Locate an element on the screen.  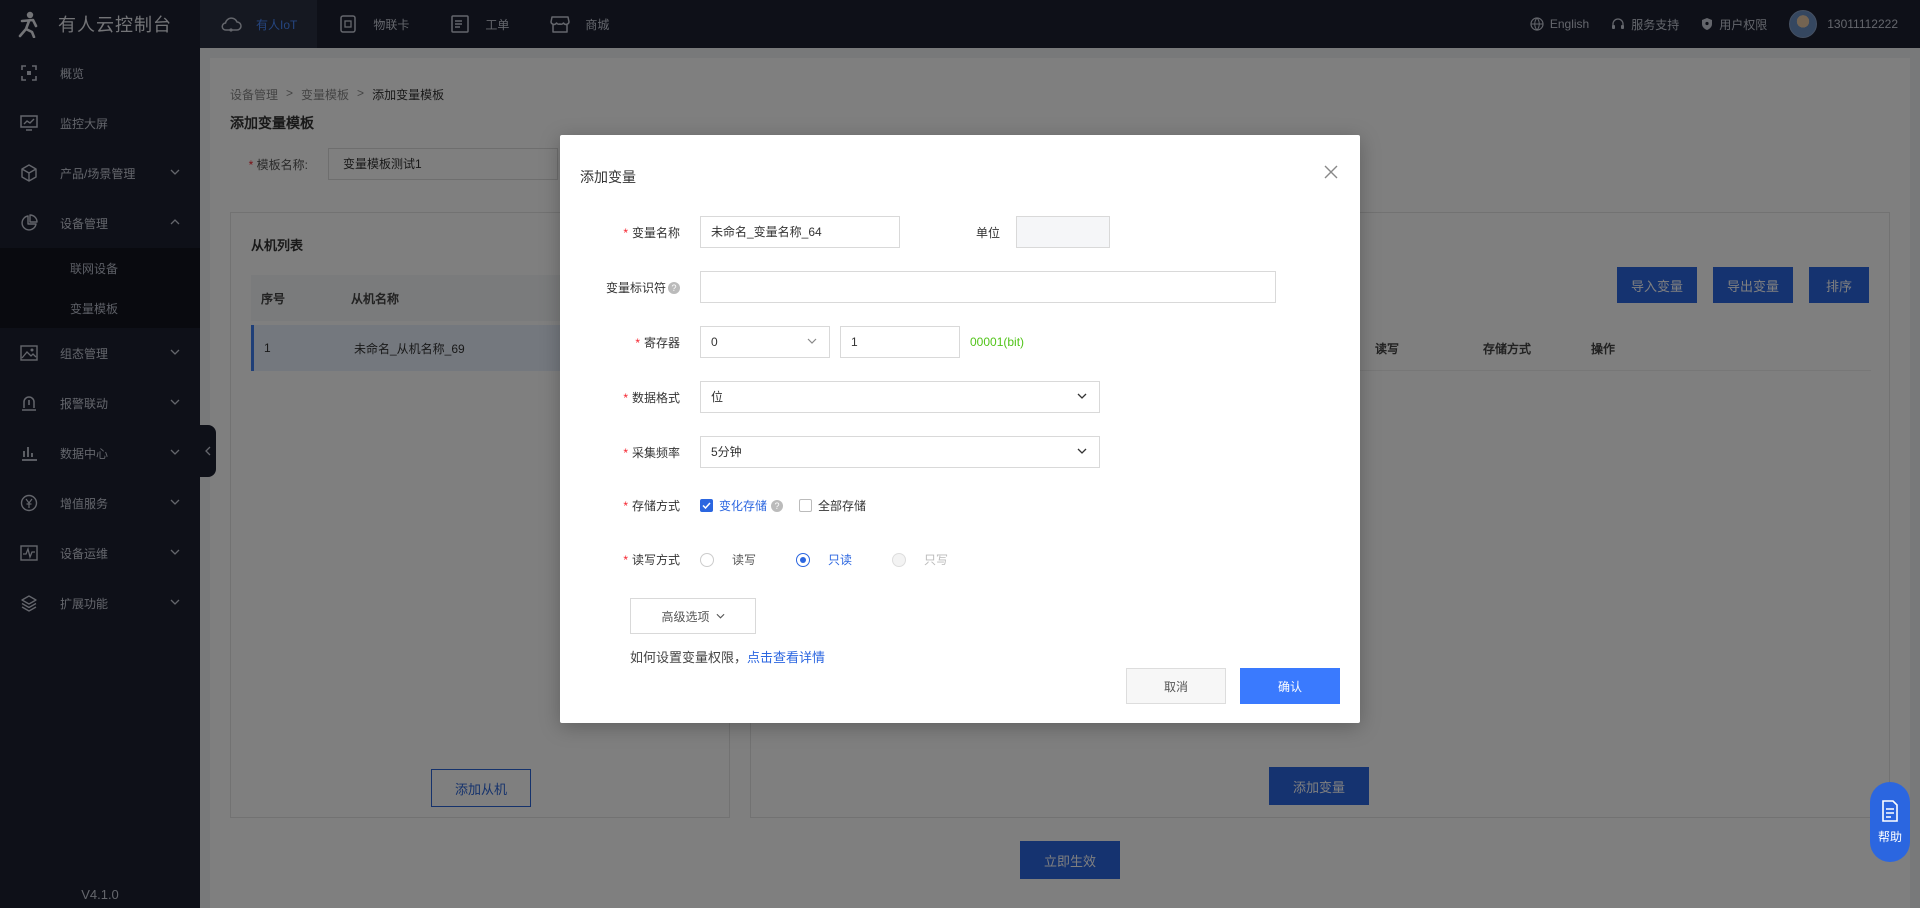
confirm-button: 确认 is located at coordinates (1290, 686).